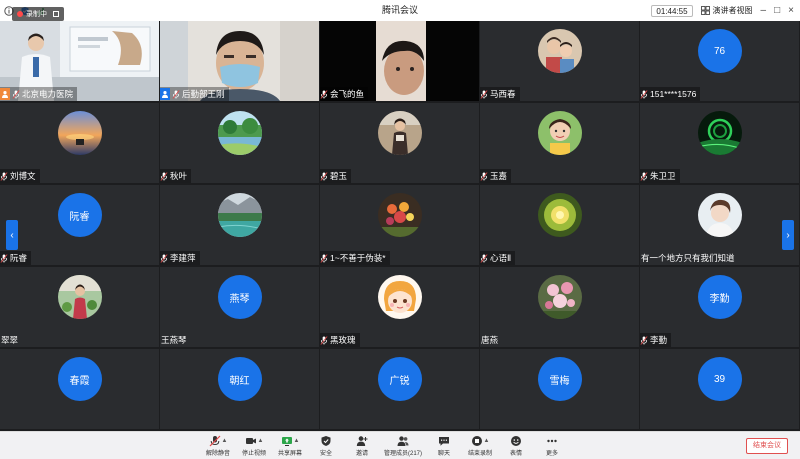 Image resolution: width=800 pixels, height=459 pixels. Describe the element at coordinates (791, 10) in the screenshot. I see `close-icon: ×` at that location.